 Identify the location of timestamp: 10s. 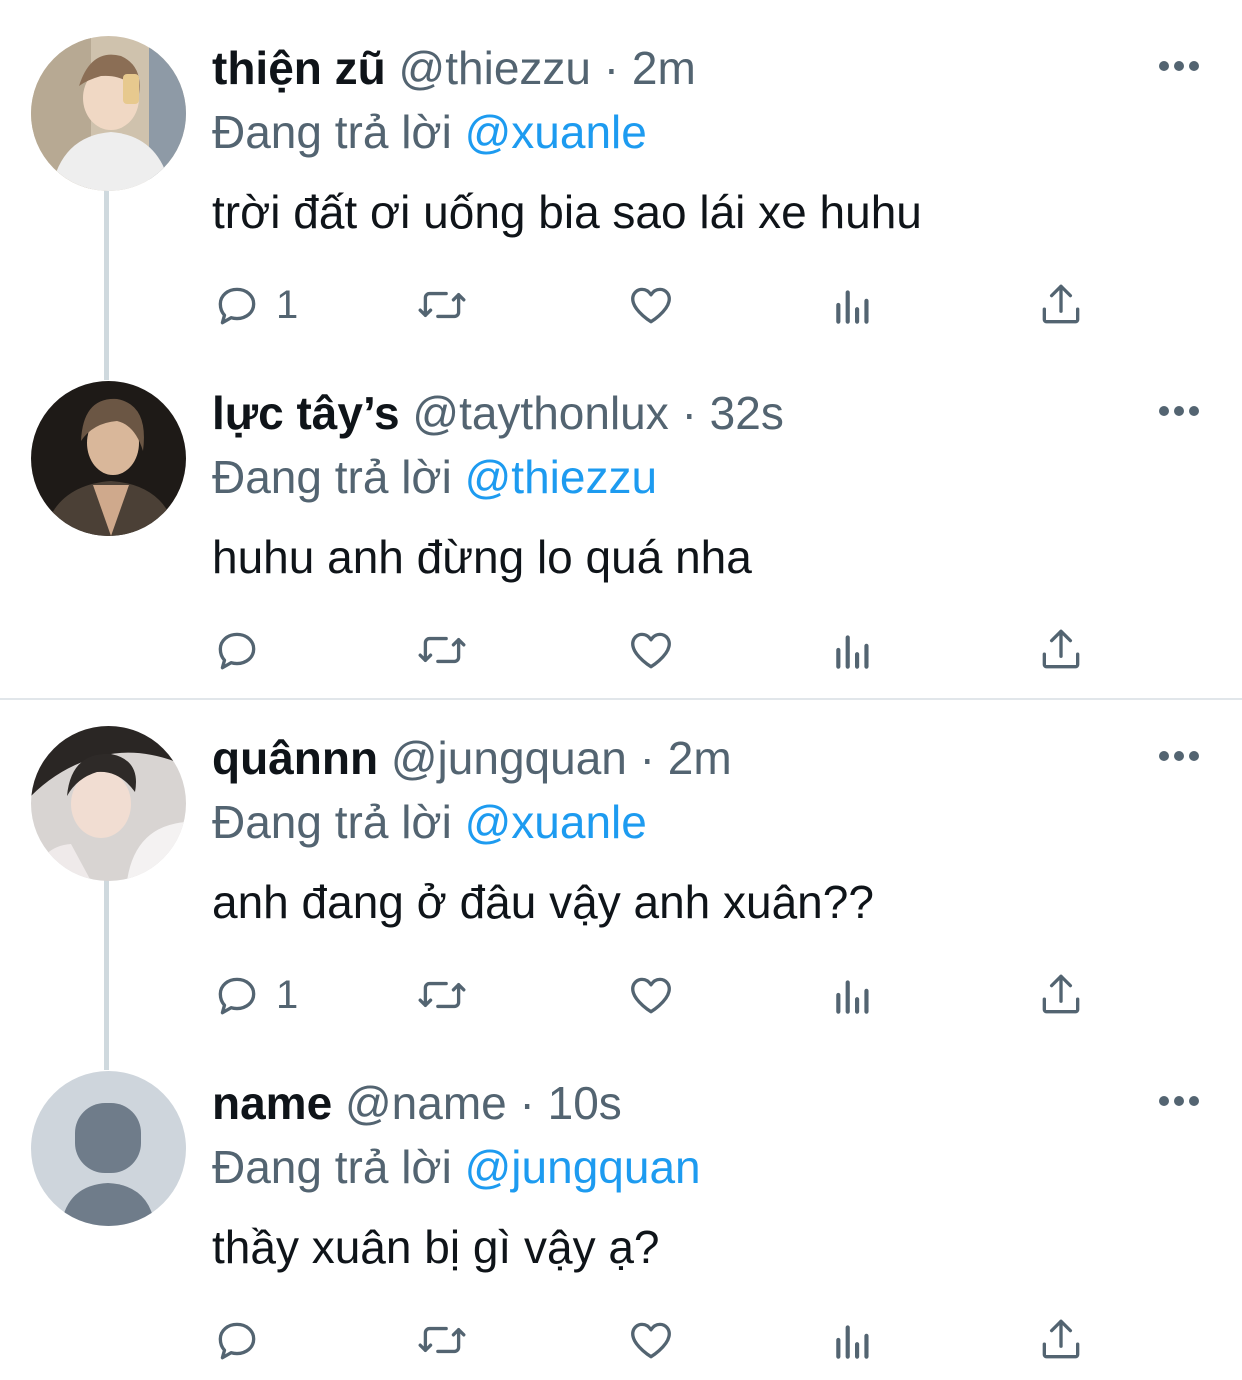
(585, 1103).